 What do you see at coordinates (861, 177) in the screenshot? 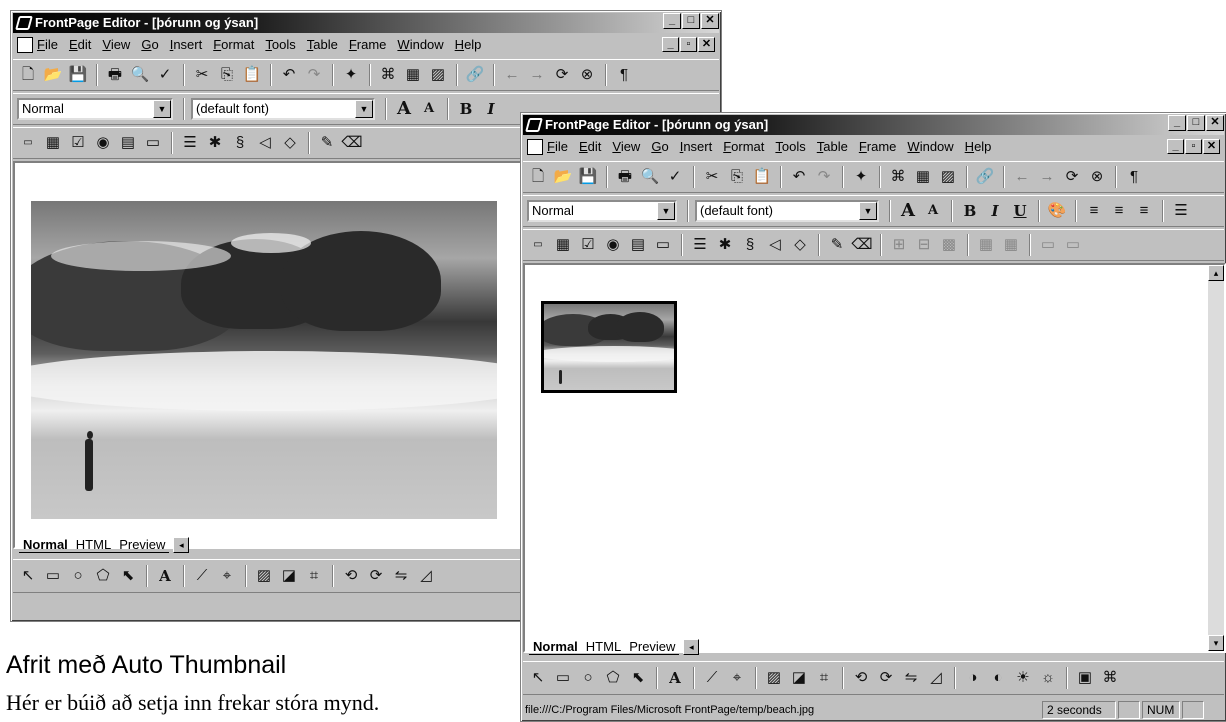
I see `webbot-icon: ✦` at bounding box center [861, 177].